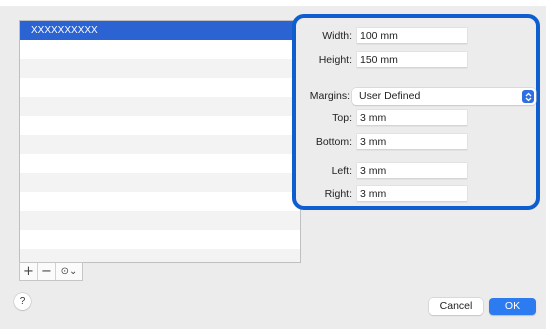 This screenshot has width=546, height=329. Describe the element at coordinates (412, 36) in the screenshot. I see `width-field: 100 mm` at that location.